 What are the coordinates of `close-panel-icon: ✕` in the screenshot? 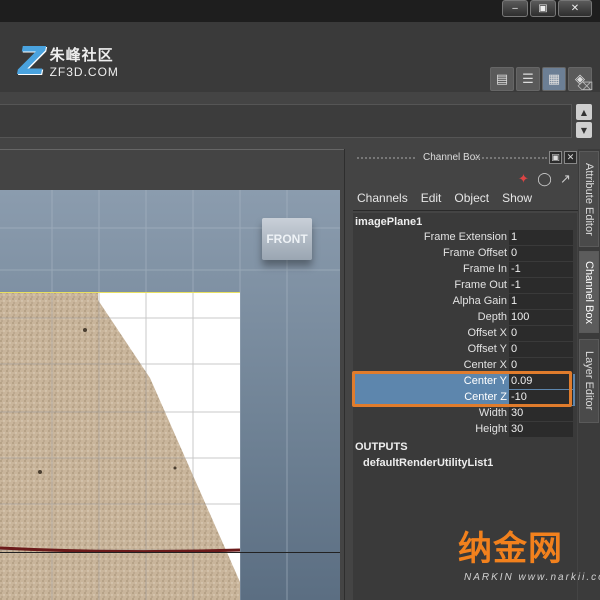 It's located at (570, 157).